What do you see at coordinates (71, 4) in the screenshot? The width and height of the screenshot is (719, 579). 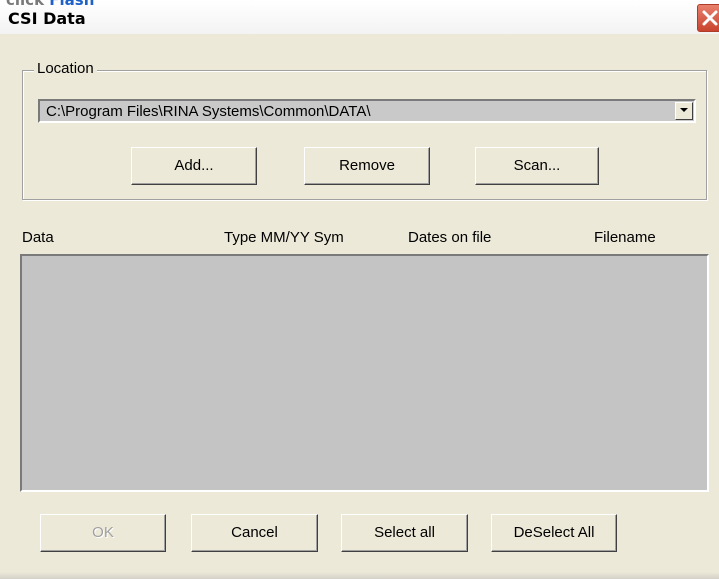 I see `crumb-link: Flash` at bounding box center [71, 4].